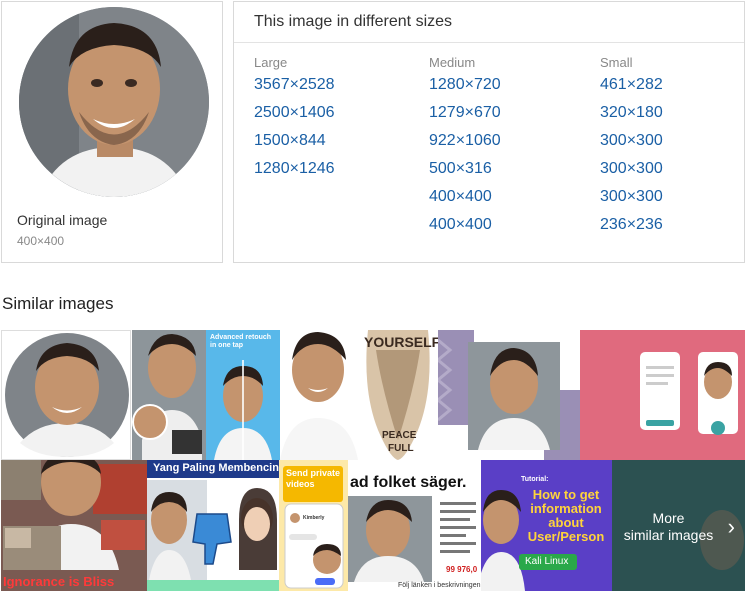 Image resolution: width=745 pixels, height=592 pixels. I want to click on similar-image-tile: Send private videos Kimberly, so click(313, 525).